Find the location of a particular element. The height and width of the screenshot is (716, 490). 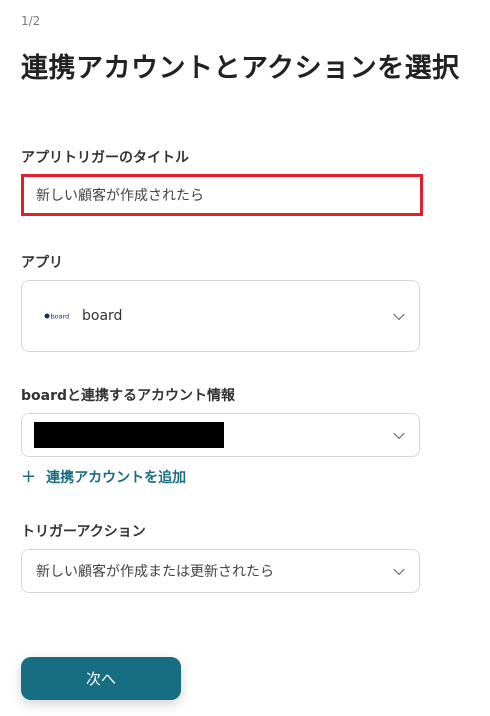

add-account-link: + 連携アカウントを追加 is located at coordinates (103, 477).